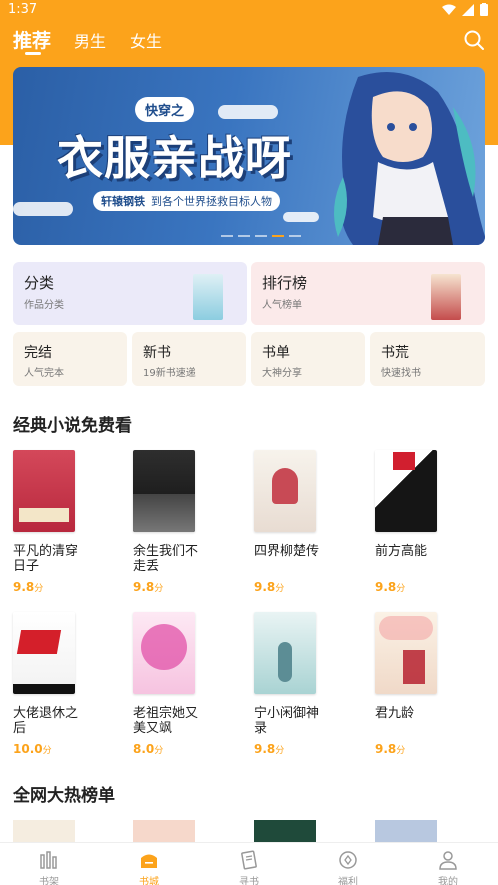 The width and height of the screenshot is (498, 885). I want to click on banner-author: 轩辕钢铁 到各个世界拯救目标人物, so click(186, 201).